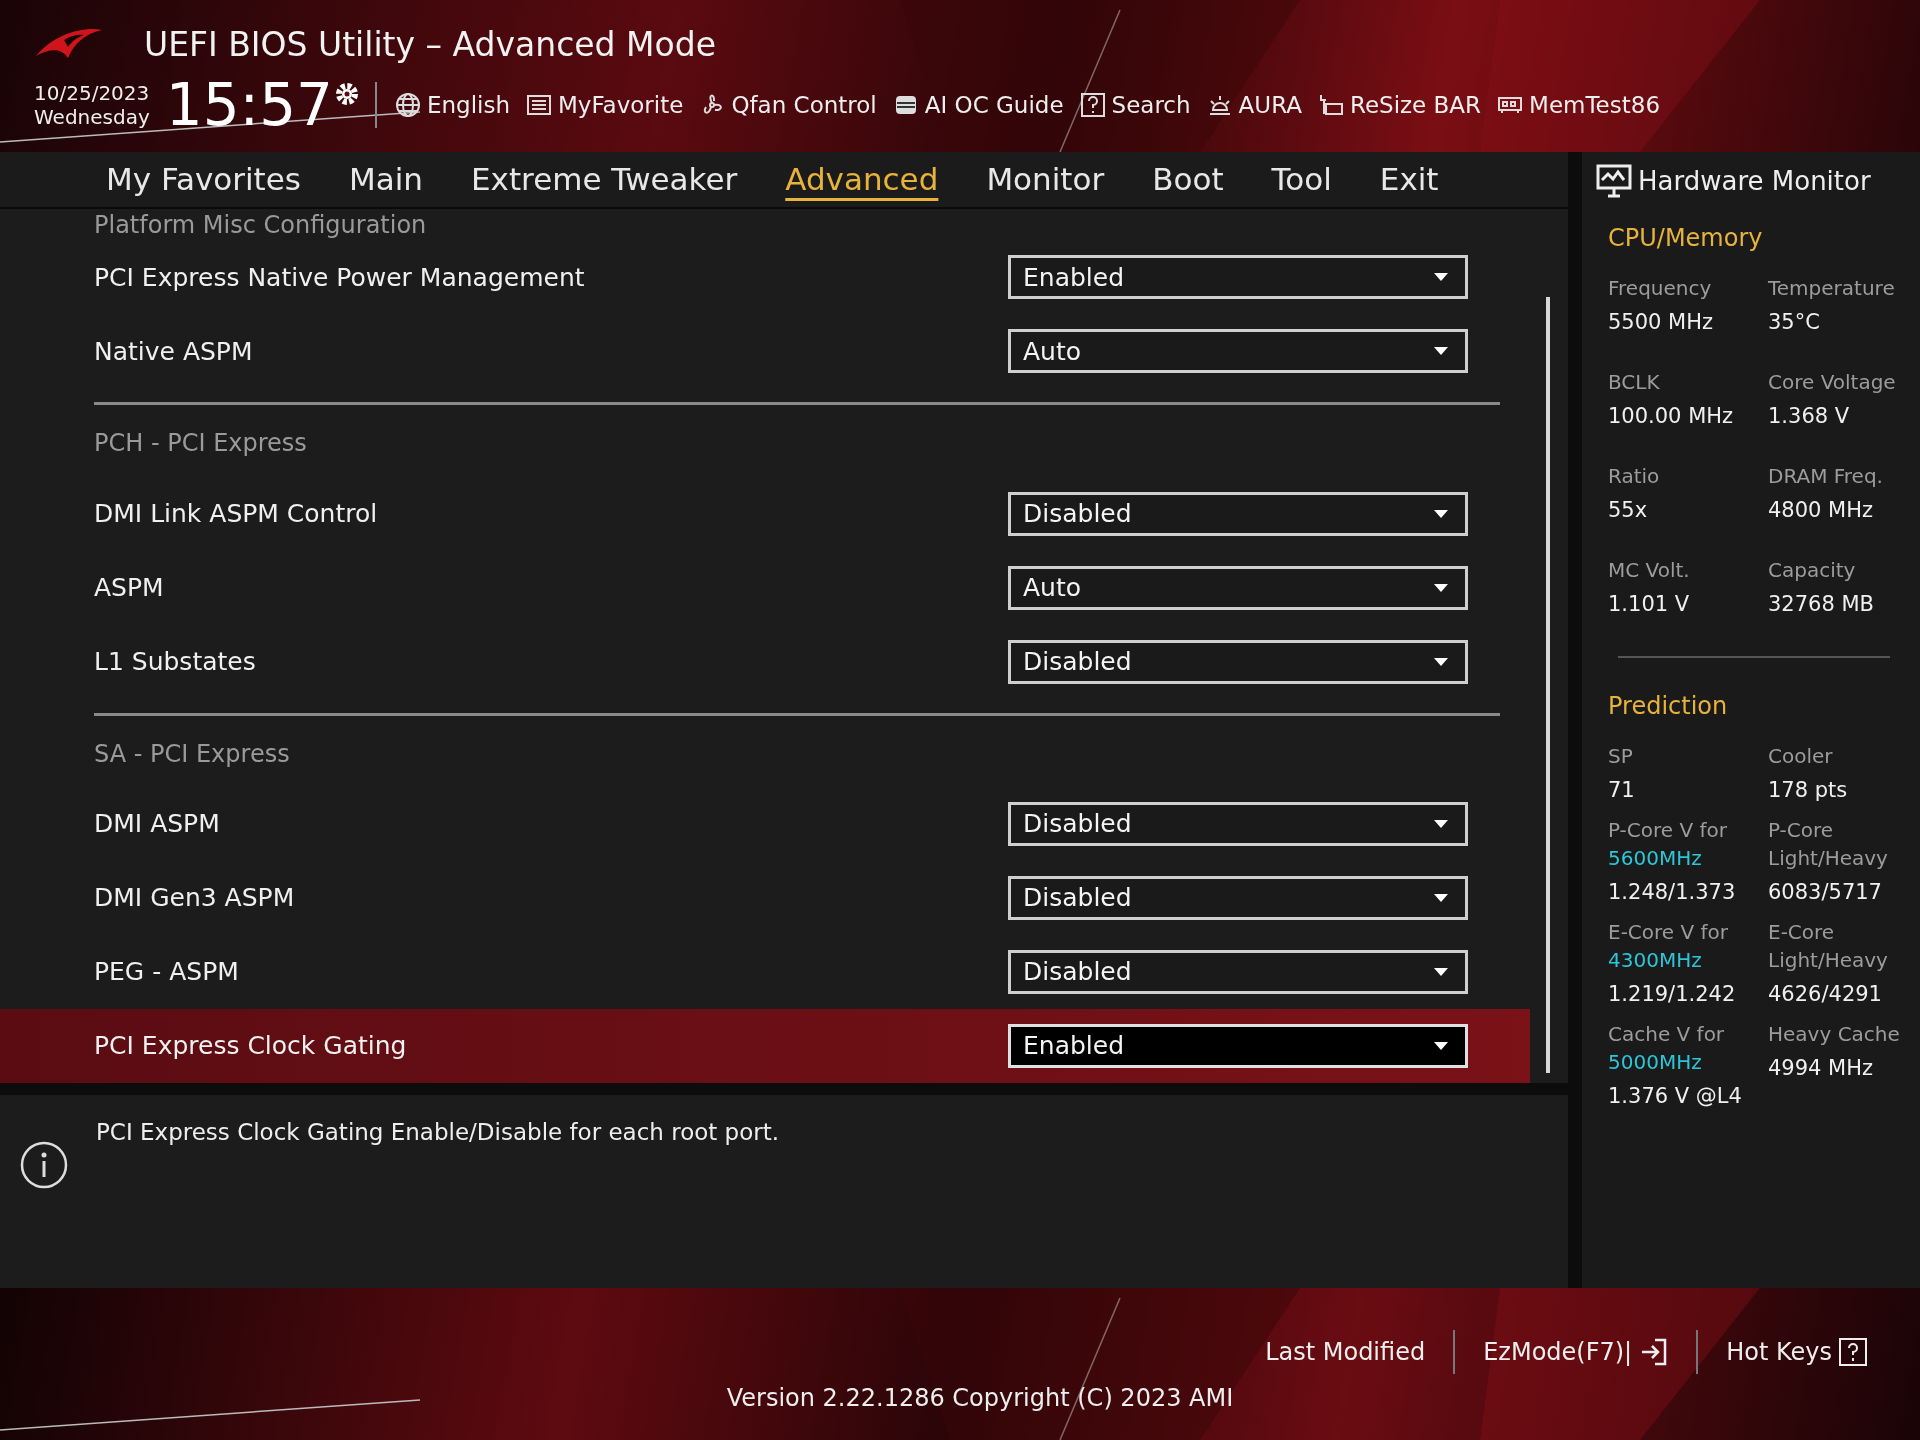 The height and width of the screenshot is (1440, 1920). Describe the element at coordinates (765, 824) in the screenshot. I see `setting-row: DMI ASPM Disabled` at that location.